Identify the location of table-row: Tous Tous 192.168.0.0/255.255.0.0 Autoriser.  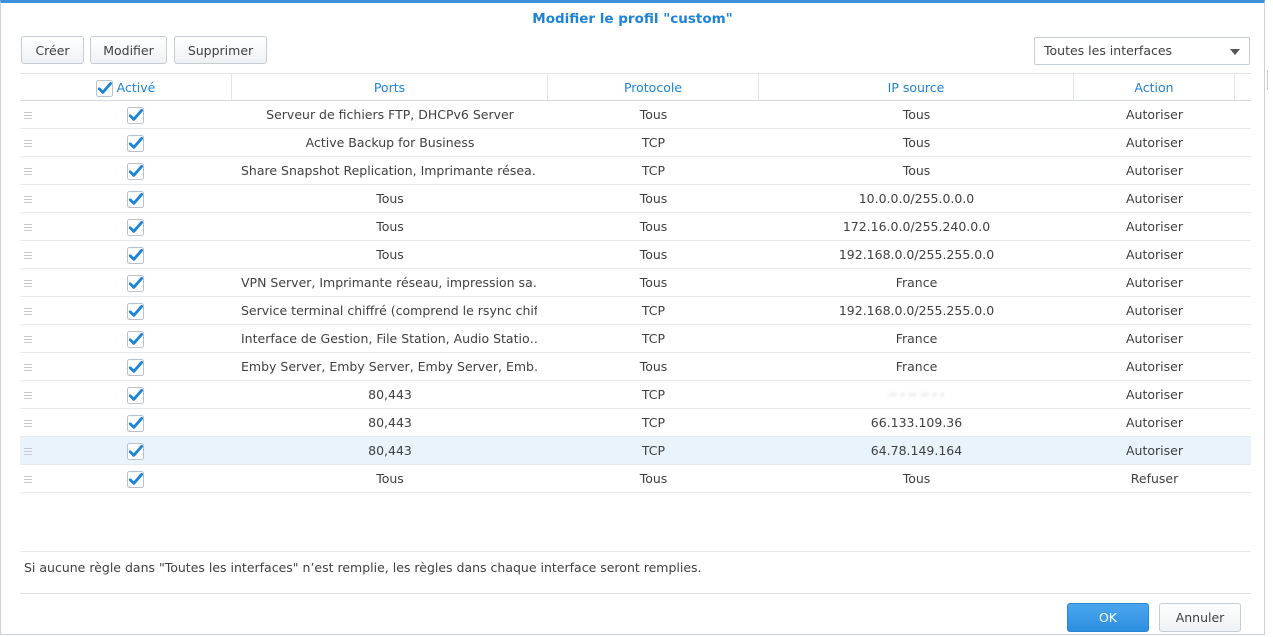
(635, 255).